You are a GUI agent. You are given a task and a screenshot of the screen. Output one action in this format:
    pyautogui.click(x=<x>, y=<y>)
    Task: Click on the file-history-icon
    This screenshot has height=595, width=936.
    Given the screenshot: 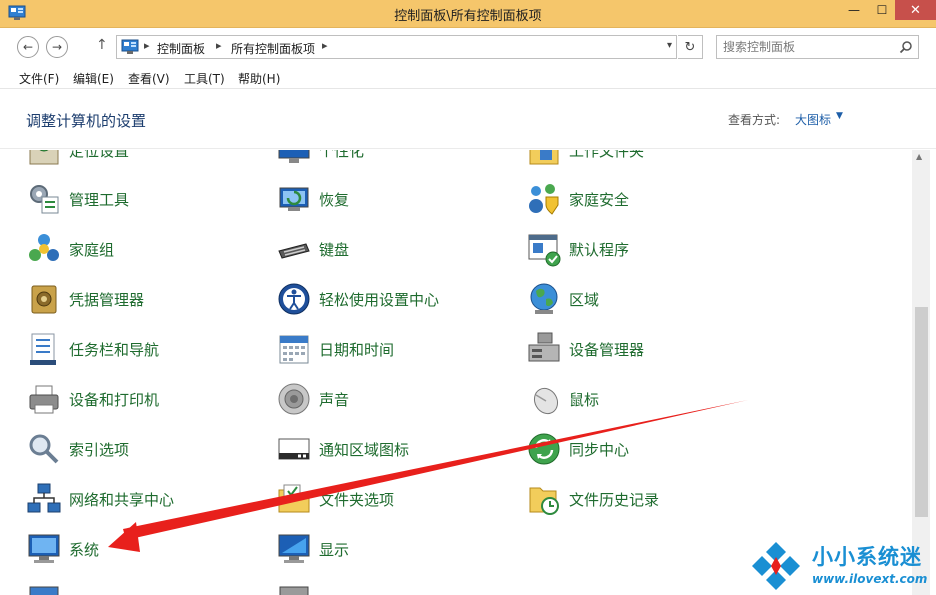 What is the action you would take?
    pyautogui.click(x=544, y=501)
    